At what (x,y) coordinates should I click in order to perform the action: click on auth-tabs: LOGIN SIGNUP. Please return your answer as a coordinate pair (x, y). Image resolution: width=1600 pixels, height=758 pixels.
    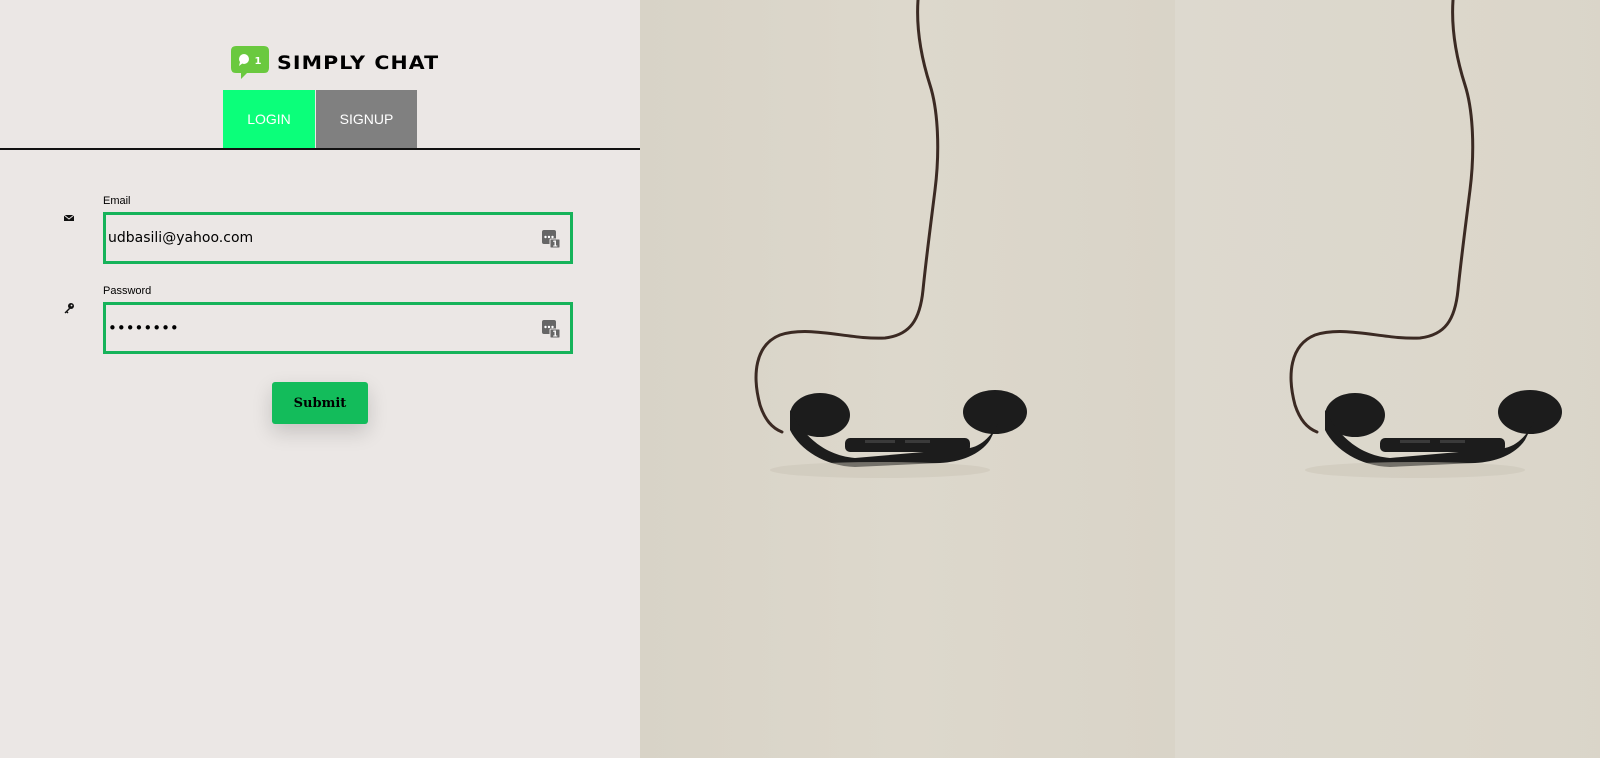
    Looking at the image, I should click on (320, 119).